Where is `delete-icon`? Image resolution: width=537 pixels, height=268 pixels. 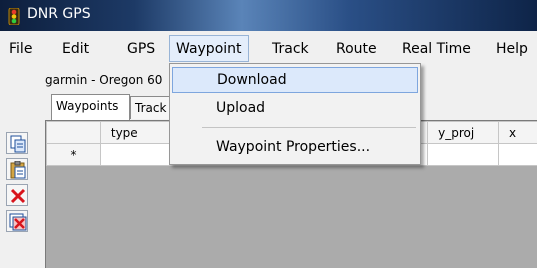 delete-icon is located at coordinates (18, 196).